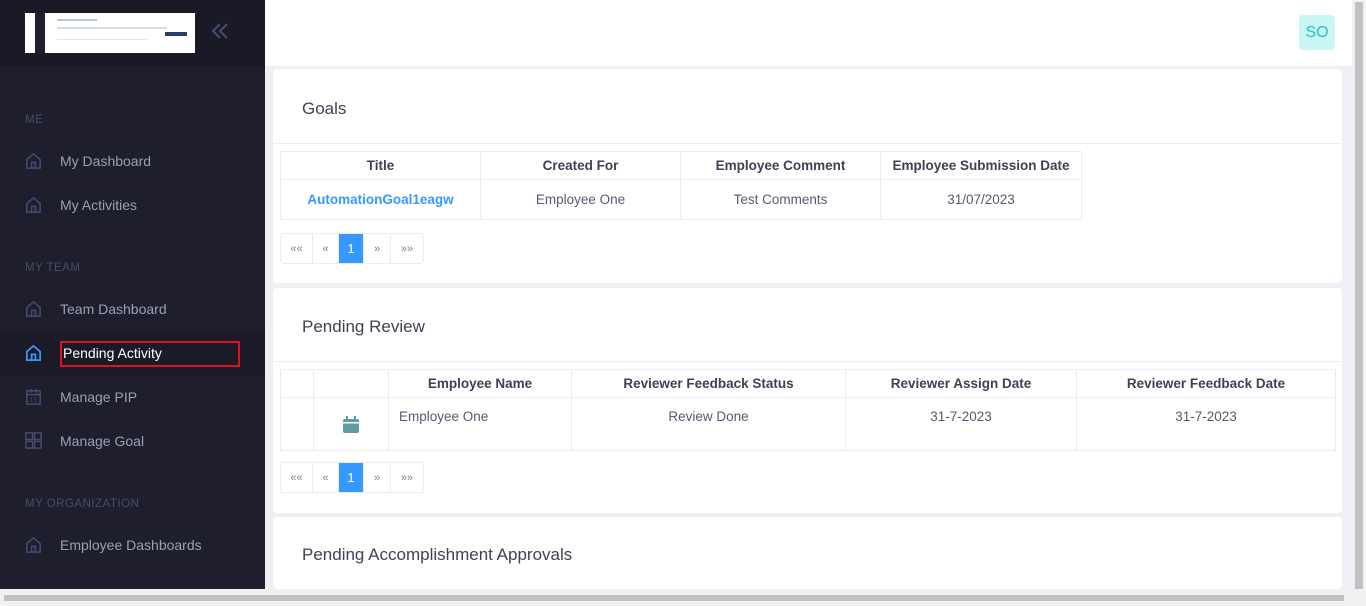 Image resolution: width=1366 pixels, height=606 pixels. I want to click on column-header: Reviewer Feedback Date, so click(1206, 383).